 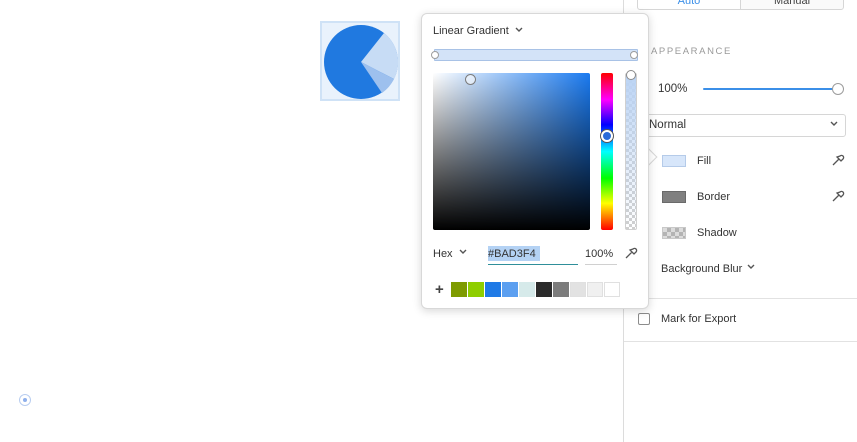 I want to click on opacity-value: 100%, so click(x=672, y=89).